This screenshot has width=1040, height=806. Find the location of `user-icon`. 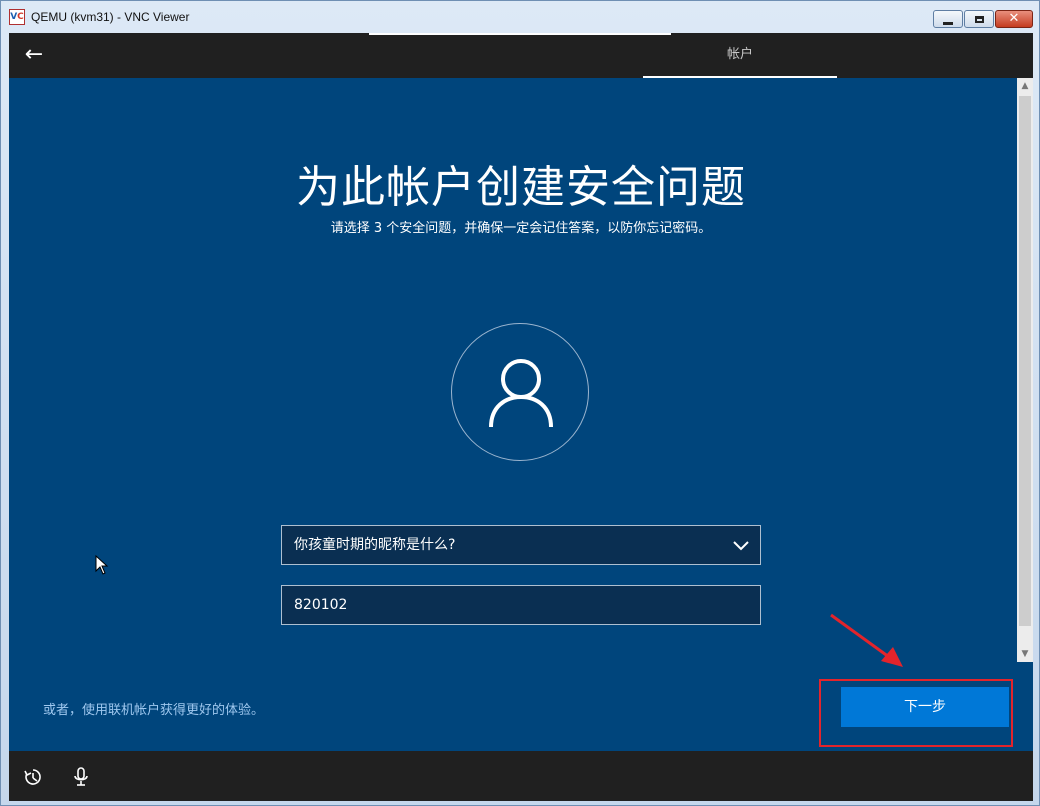

user-icon is located at coordinates (521, 393).